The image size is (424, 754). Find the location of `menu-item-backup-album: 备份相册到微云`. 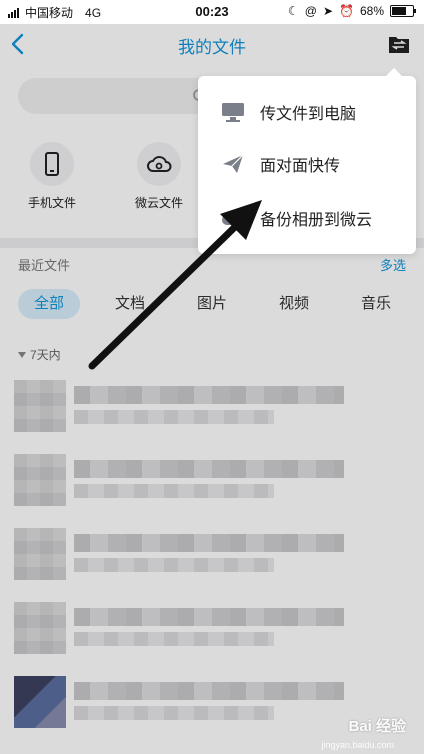

menu-item-backup-album: 备份相册到微云 is located at coordinates (307, 218).